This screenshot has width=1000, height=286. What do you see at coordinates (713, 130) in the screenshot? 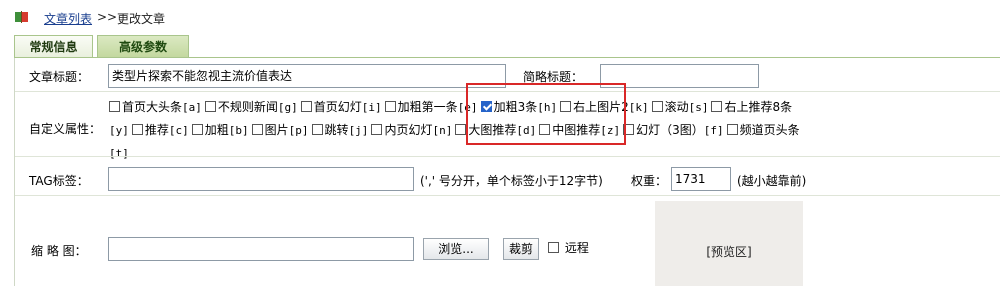
I see `attribute-code: [f]` at bounding box center [713, 130].